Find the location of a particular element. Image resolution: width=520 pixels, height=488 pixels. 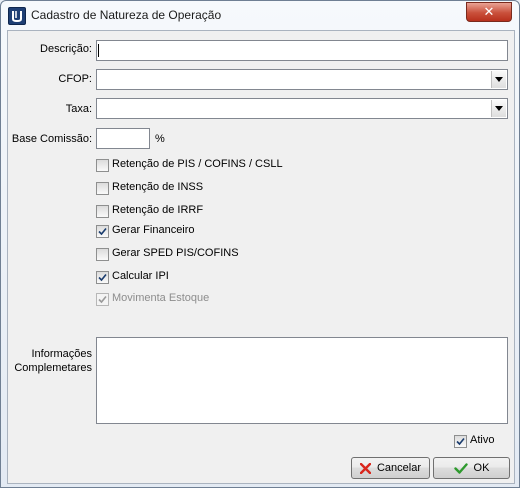

cancel-x-icon is located at coordinates (365, 468).